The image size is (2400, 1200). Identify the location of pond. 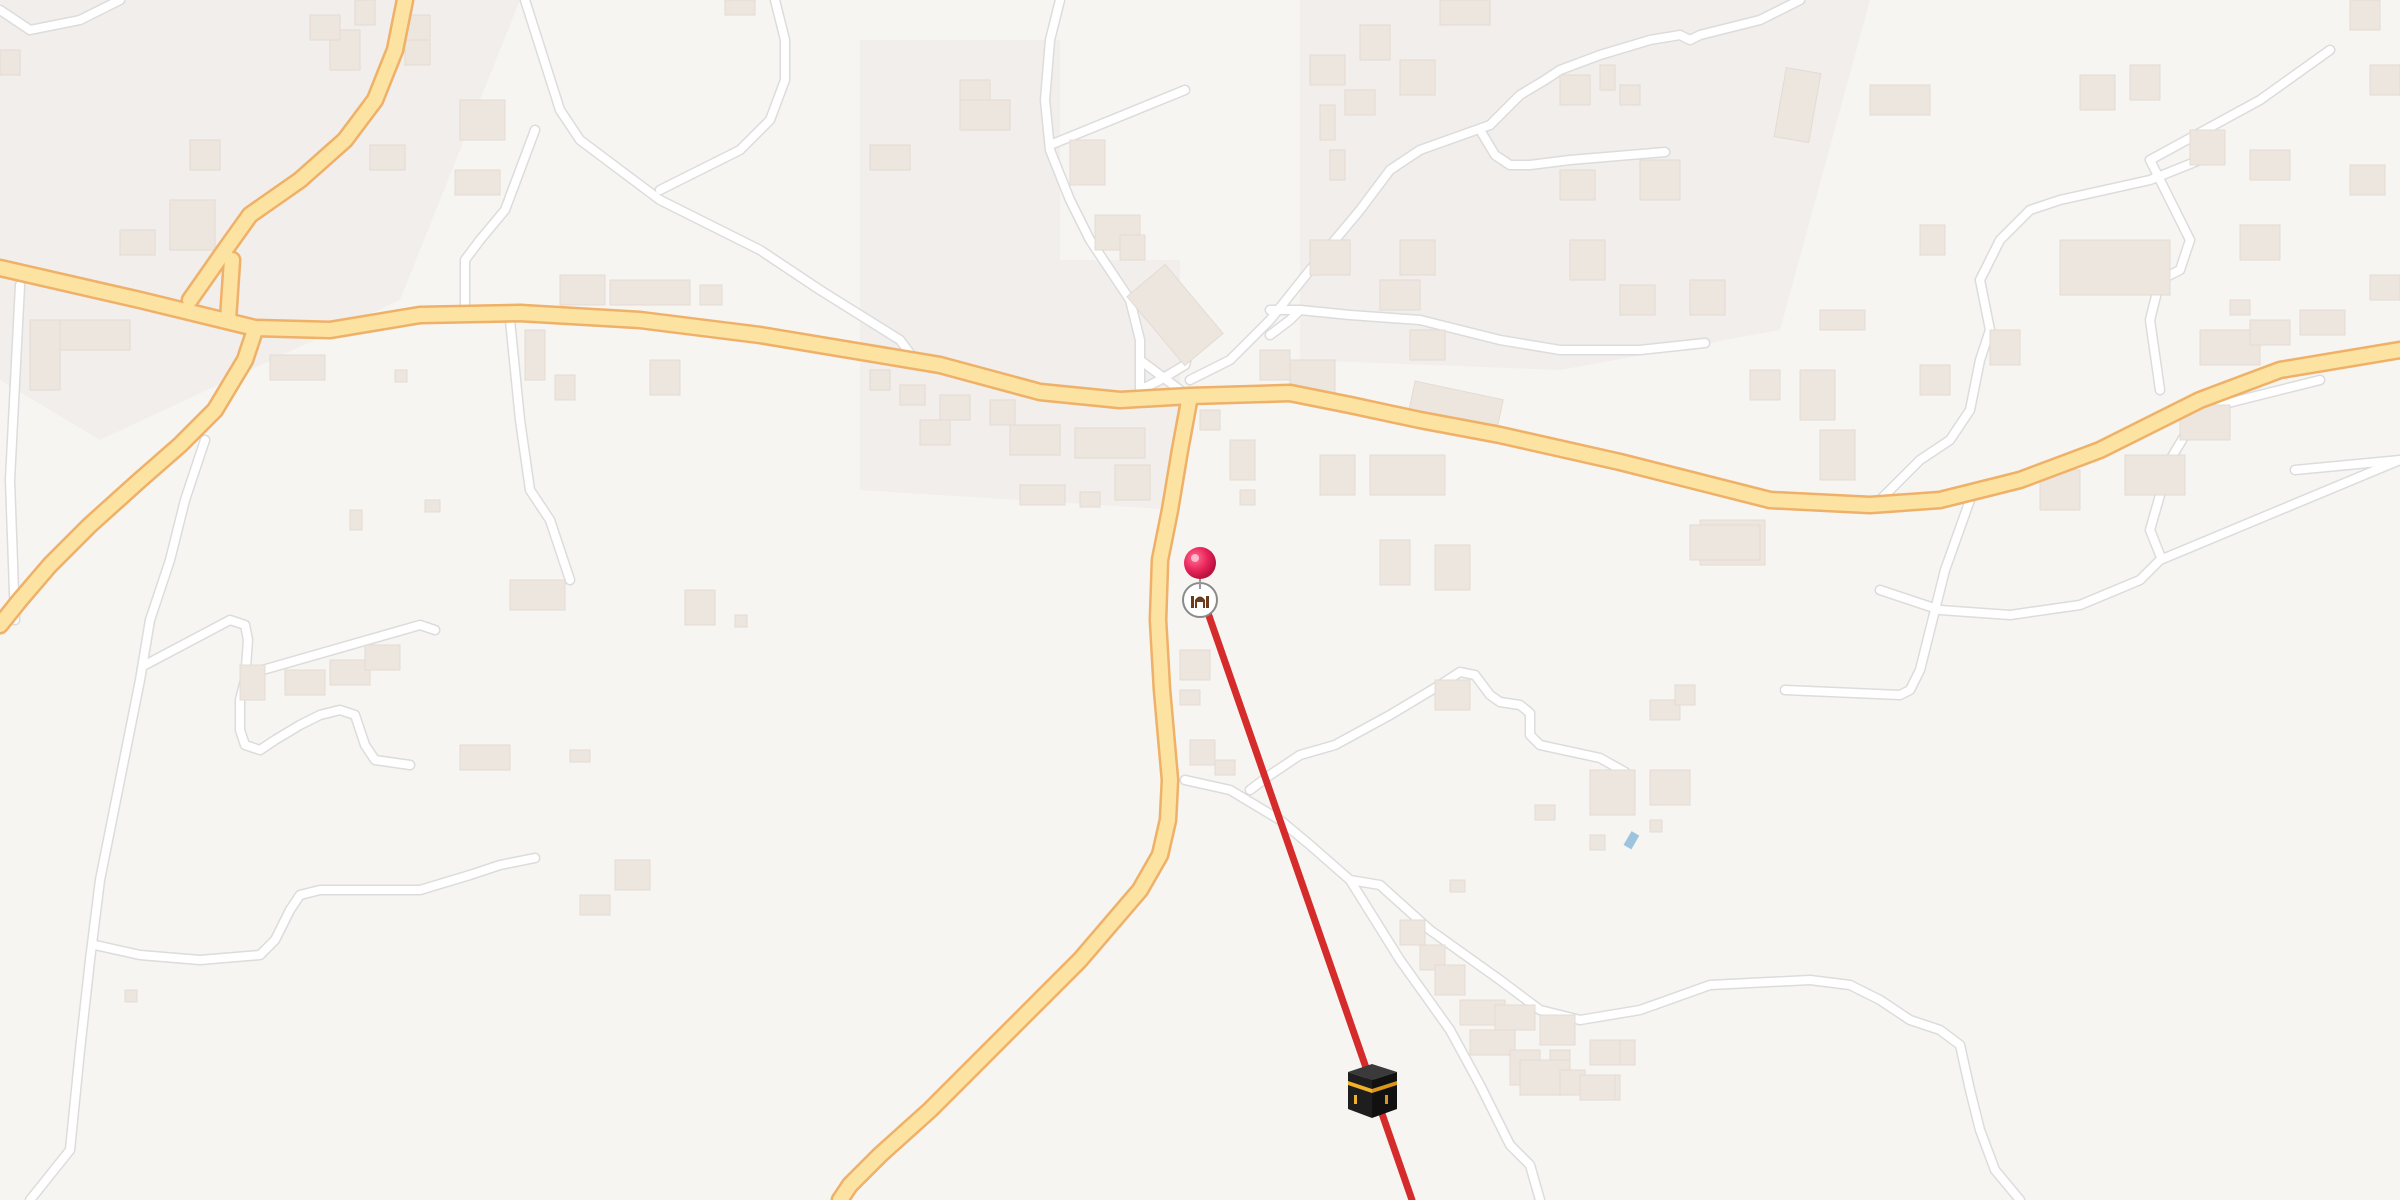
(1631, 840).